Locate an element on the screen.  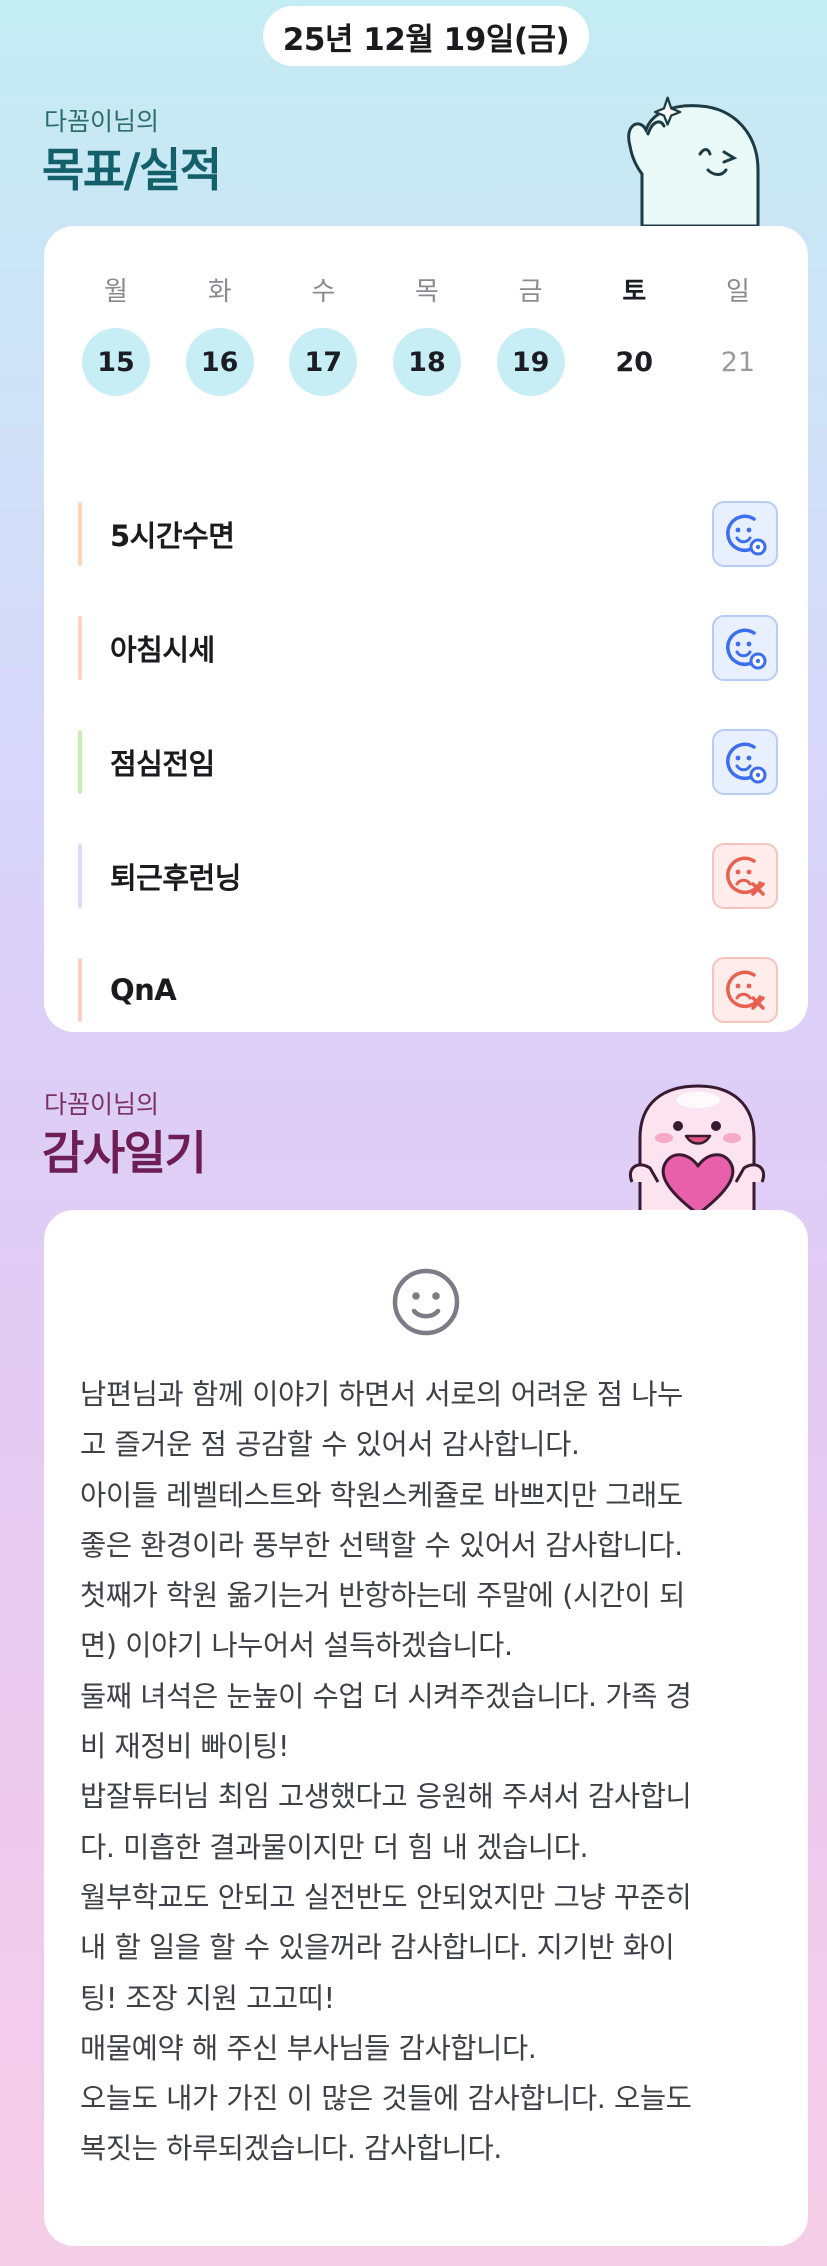
diary-line: 고 즐거운 점 공감할 수 있어서 감사합니다. is located at coordinates (330, 1445).